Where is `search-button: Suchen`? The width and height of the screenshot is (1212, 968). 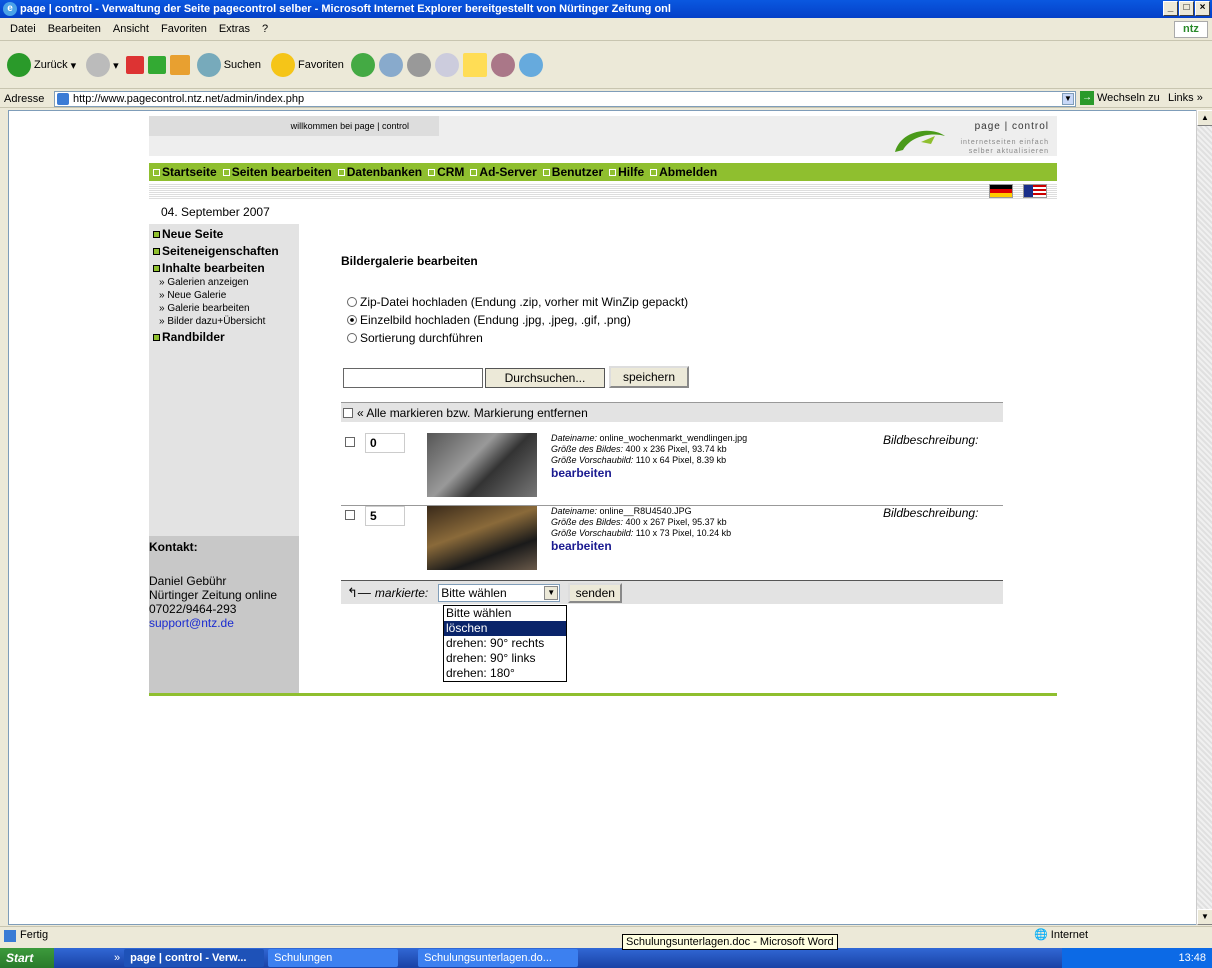 search-button: Suchen is located at coordinates (229, 65).